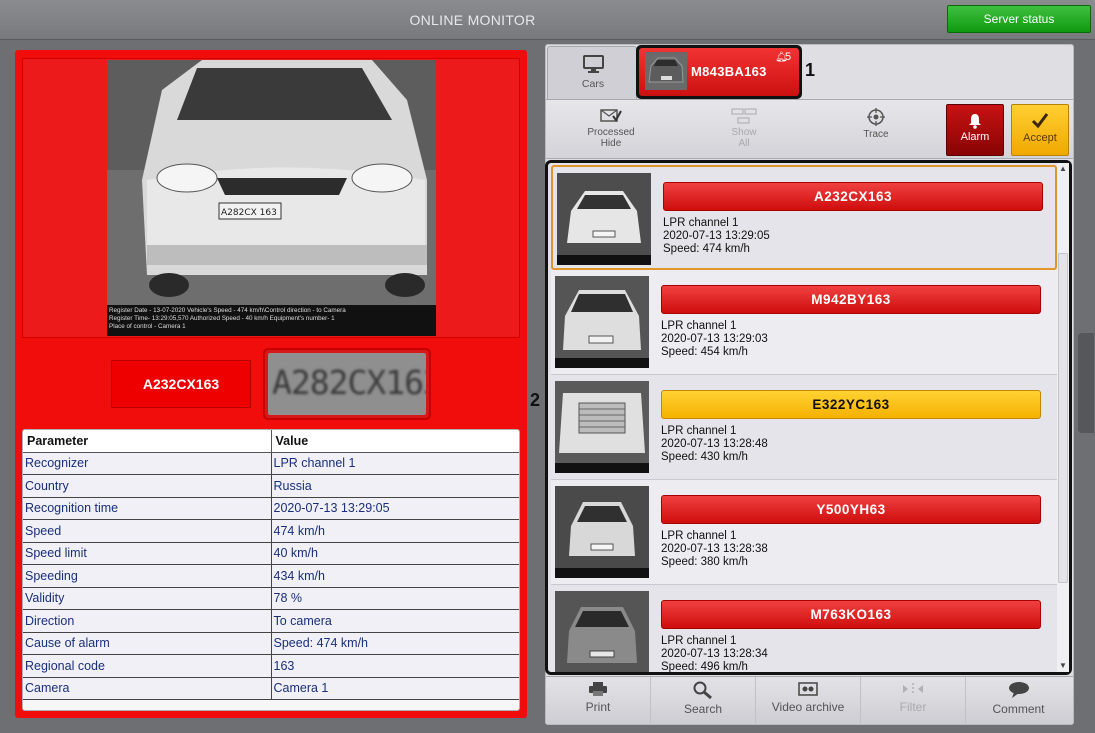 This screenshot has height=733, width=1095. Describe the element at coordinates (714, 444) in the screenshot. I see `event-time: 2020-07-13 13:28:48` at that location.